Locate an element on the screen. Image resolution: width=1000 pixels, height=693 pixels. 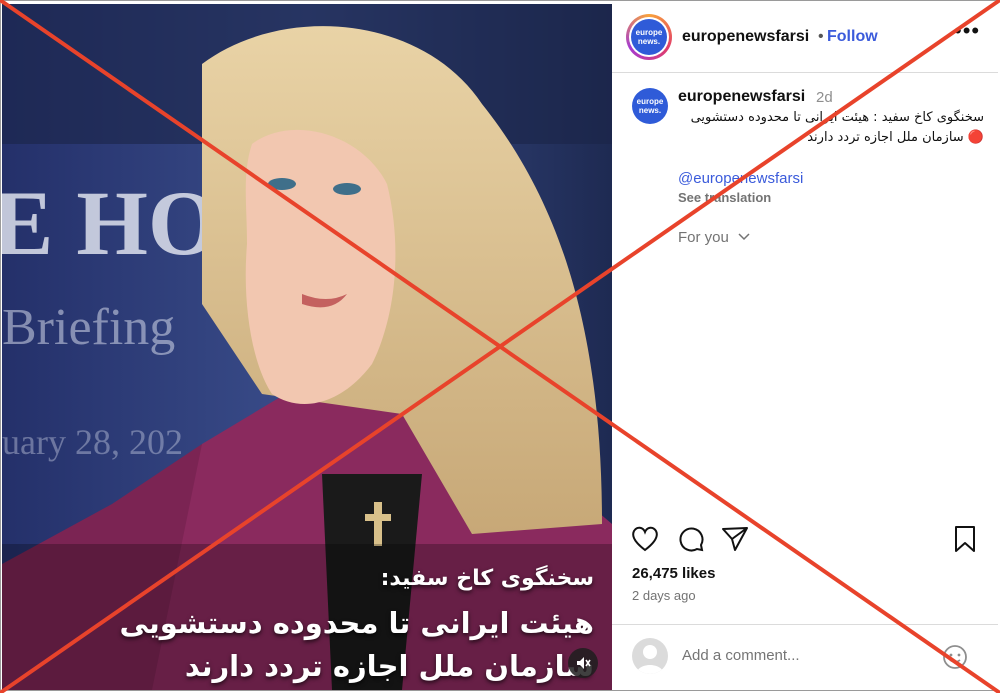
caption-mention-link: @europenewsfarsi is located at coordinates (740, 178).